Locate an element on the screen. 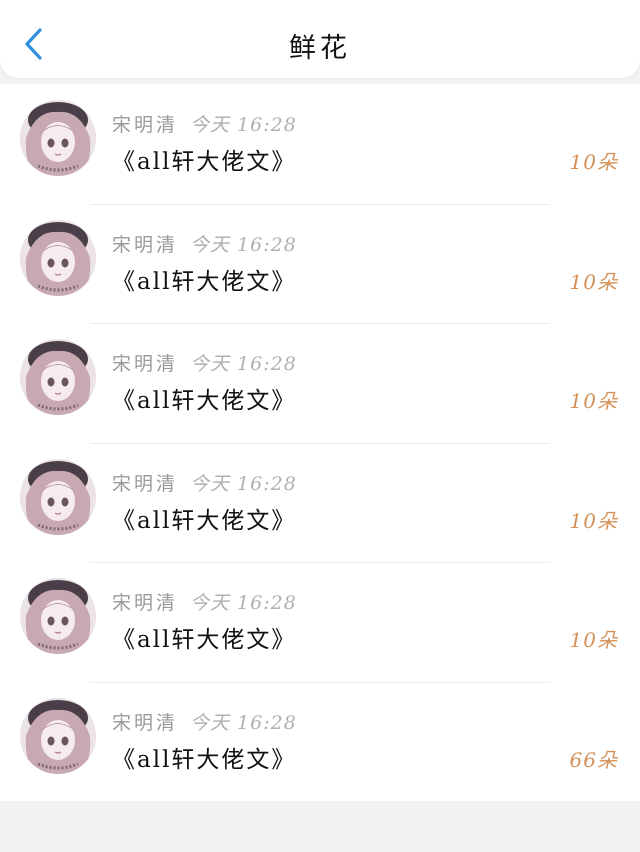  app-header: 鲜花 is located at coordinates (320, 39).